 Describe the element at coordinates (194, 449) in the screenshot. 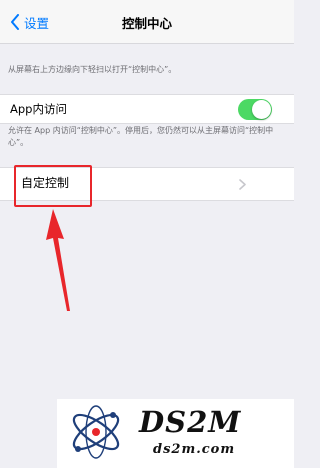

I see `watermark-url: ds2m.com` at that location.